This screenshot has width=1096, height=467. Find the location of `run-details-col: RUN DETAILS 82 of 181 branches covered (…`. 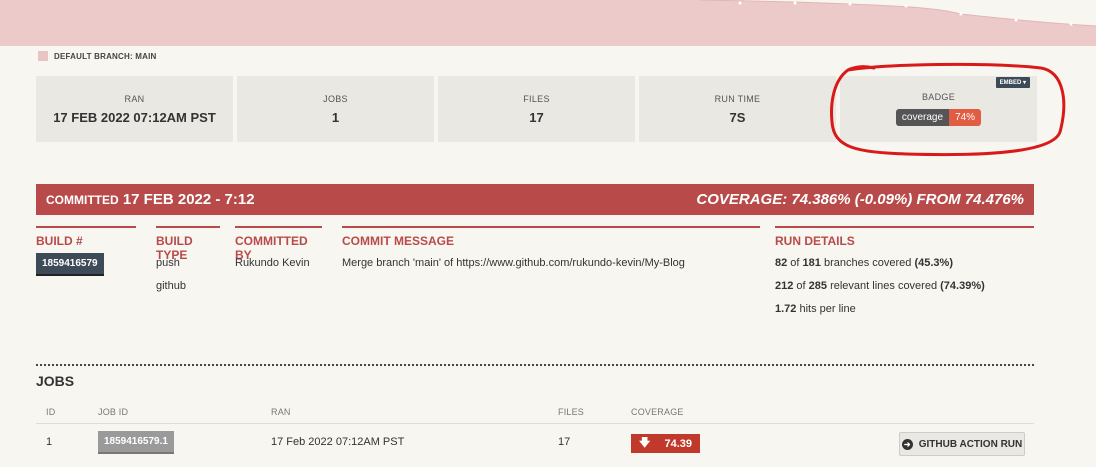

run-details-col: RUN DETAILS 82 of 181 branches covered (… is located at coordinates (904, 273).